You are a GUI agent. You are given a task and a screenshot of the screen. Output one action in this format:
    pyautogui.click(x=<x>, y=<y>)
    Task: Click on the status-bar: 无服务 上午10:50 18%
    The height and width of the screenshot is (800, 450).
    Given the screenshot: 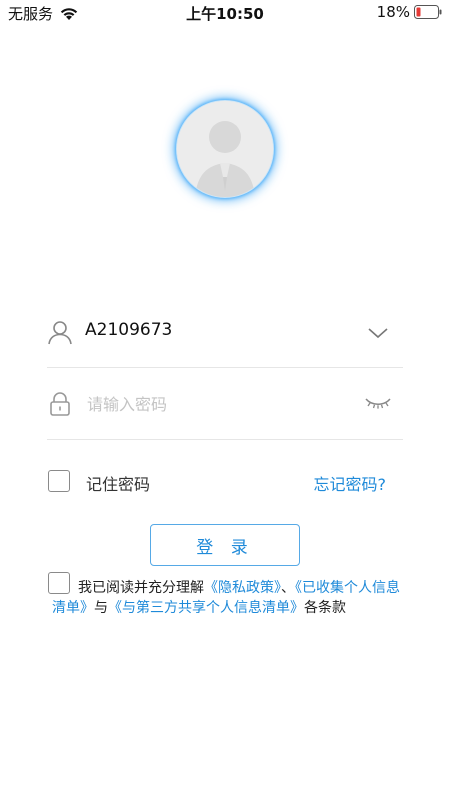 What is the action you would take?
    pyautogui.click(x=225, y=13)
    